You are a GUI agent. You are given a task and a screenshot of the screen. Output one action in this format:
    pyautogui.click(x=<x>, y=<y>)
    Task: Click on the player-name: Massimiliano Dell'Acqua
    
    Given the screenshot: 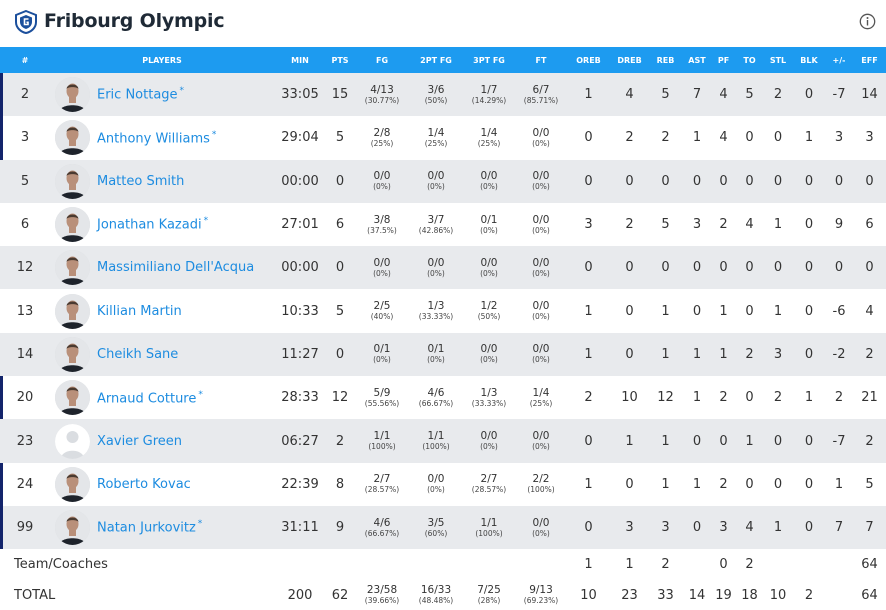 What is the action you would take?
    pyautogui.click(x=175, y=267)
    